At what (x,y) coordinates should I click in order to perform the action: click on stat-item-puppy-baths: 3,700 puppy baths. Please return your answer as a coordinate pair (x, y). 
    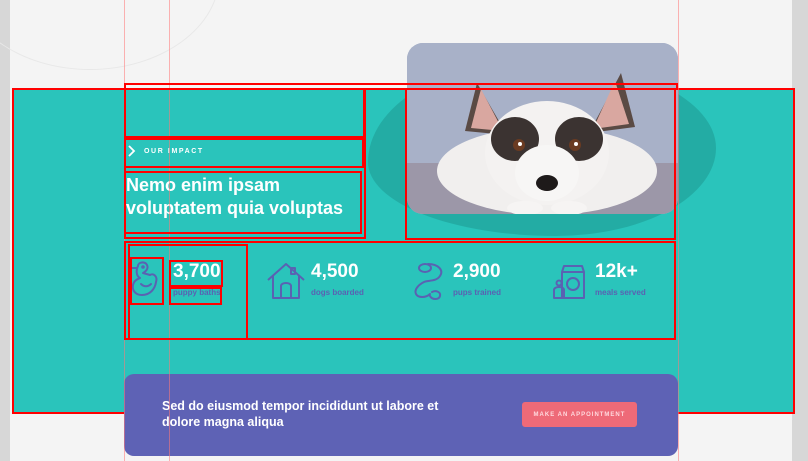
    Looking at the image, I should click on (195, 294).